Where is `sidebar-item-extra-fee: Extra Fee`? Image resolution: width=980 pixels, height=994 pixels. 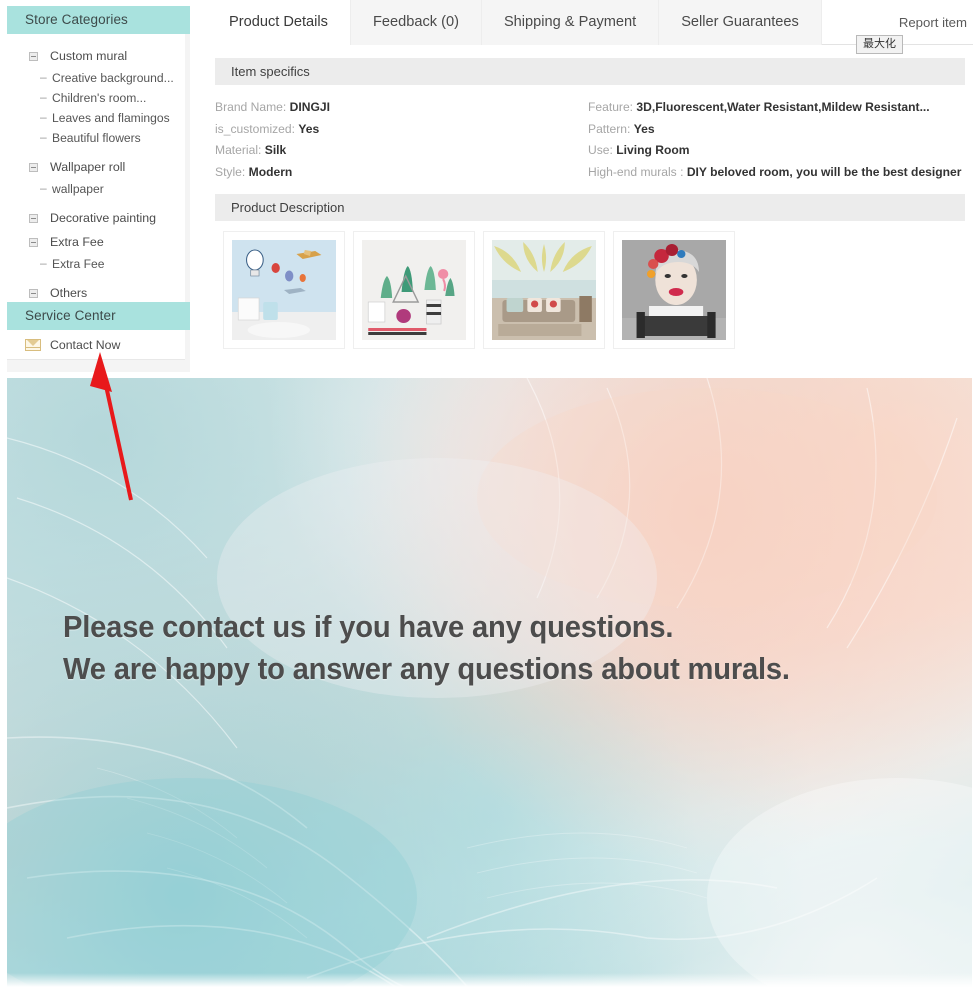 sidebar-item-extra-fee: Extra Fee is located at coordinates (96, 242).